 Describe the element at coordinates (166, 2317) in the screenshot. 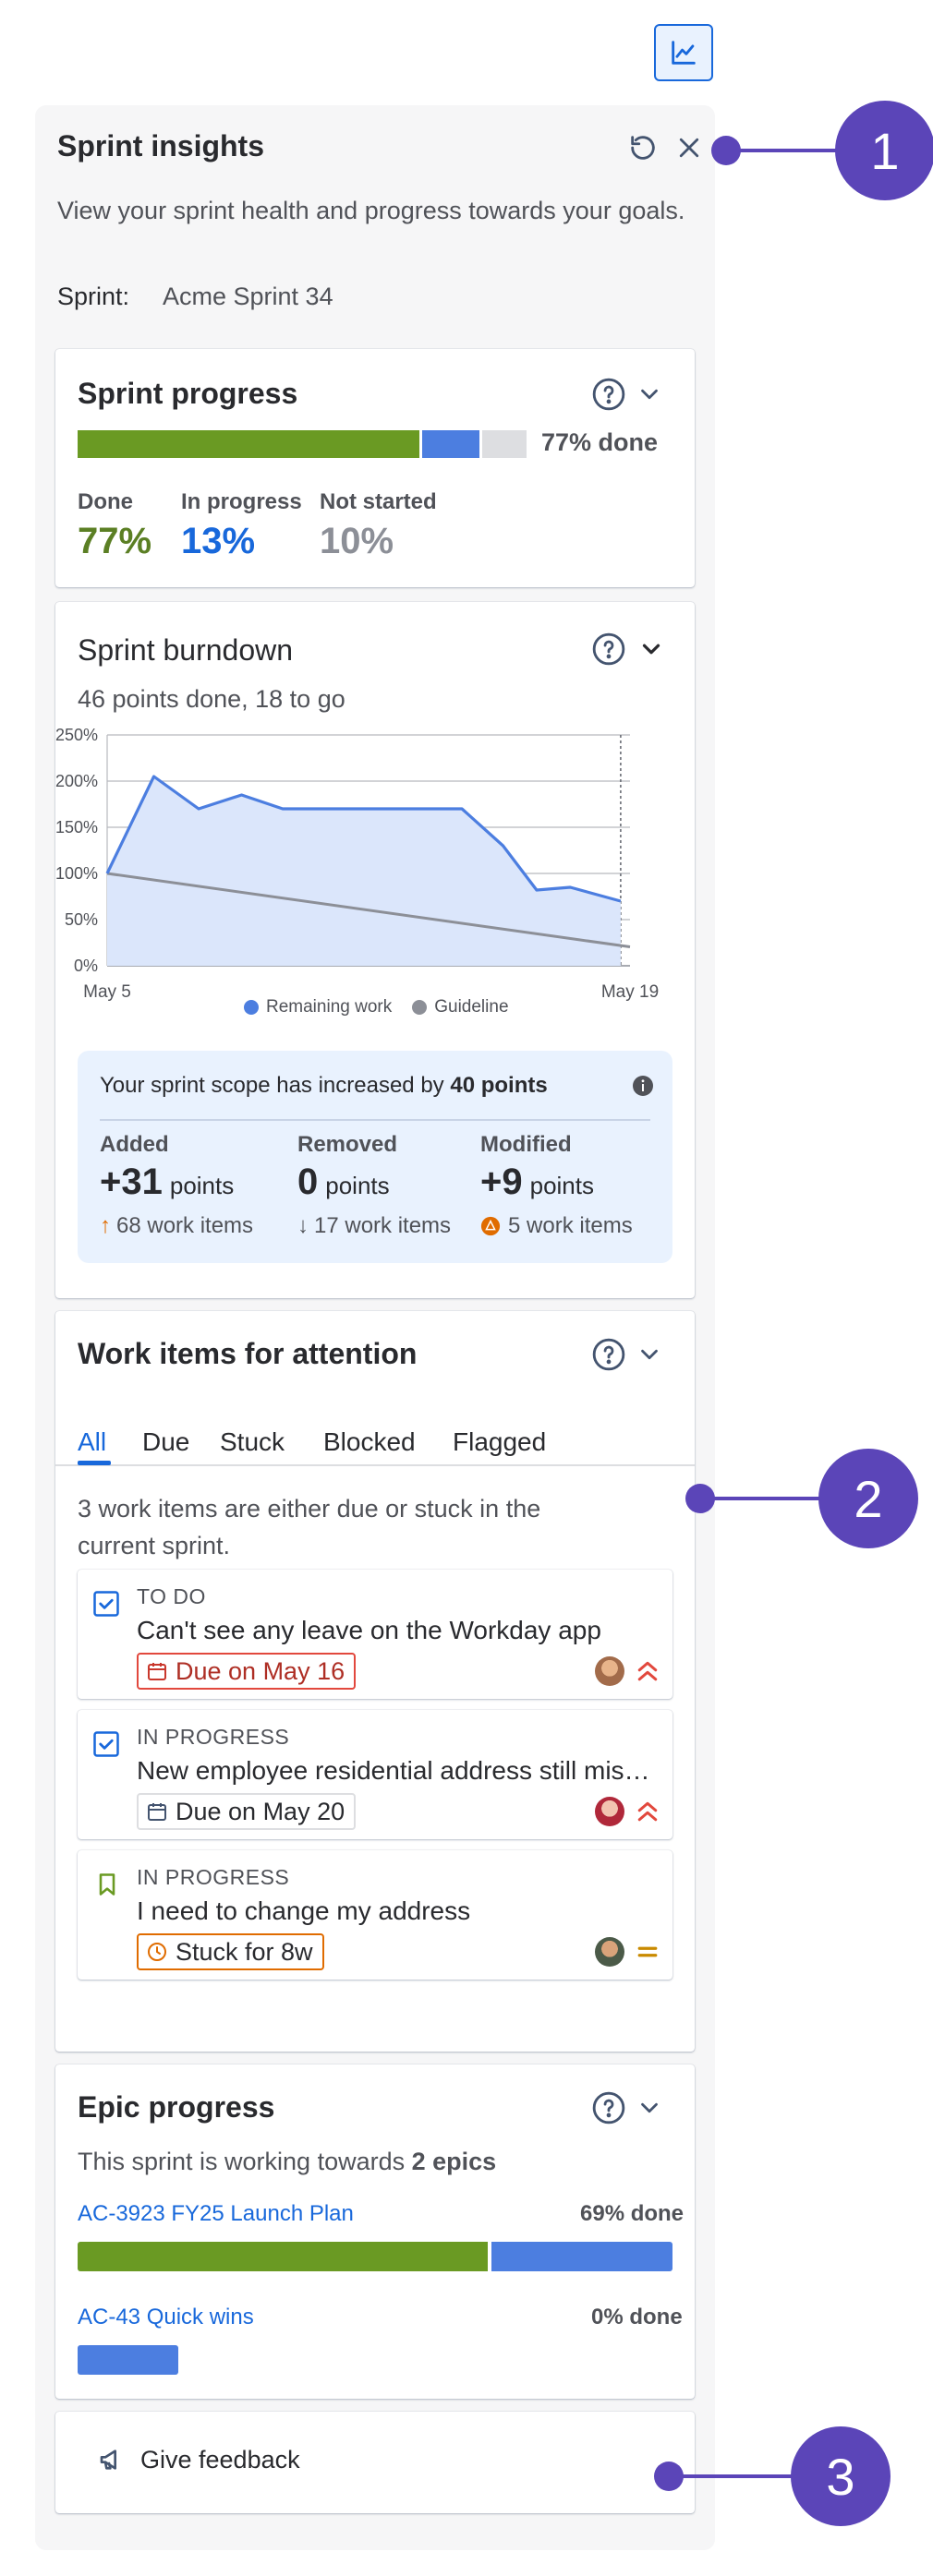

I see `epic-link: AC-43 Quick wins` at that location.